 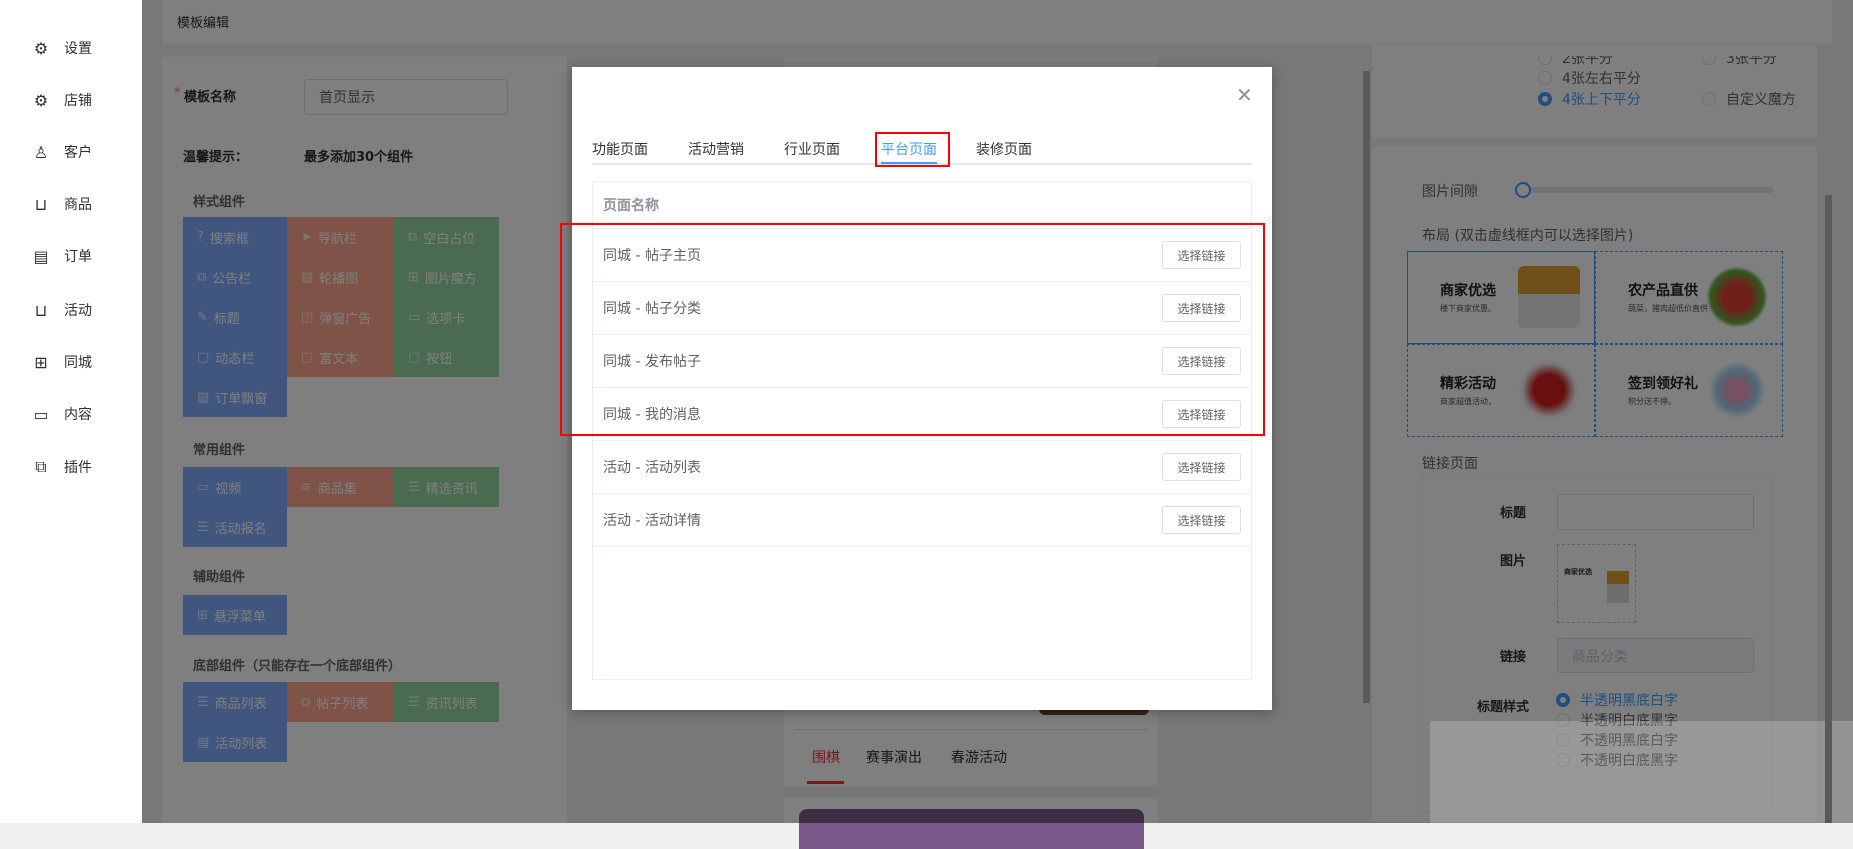 What do you see at coordinates (41, 152) in the screenshot?
I see `user-icon: ♙` at bounding box center [41, 152].